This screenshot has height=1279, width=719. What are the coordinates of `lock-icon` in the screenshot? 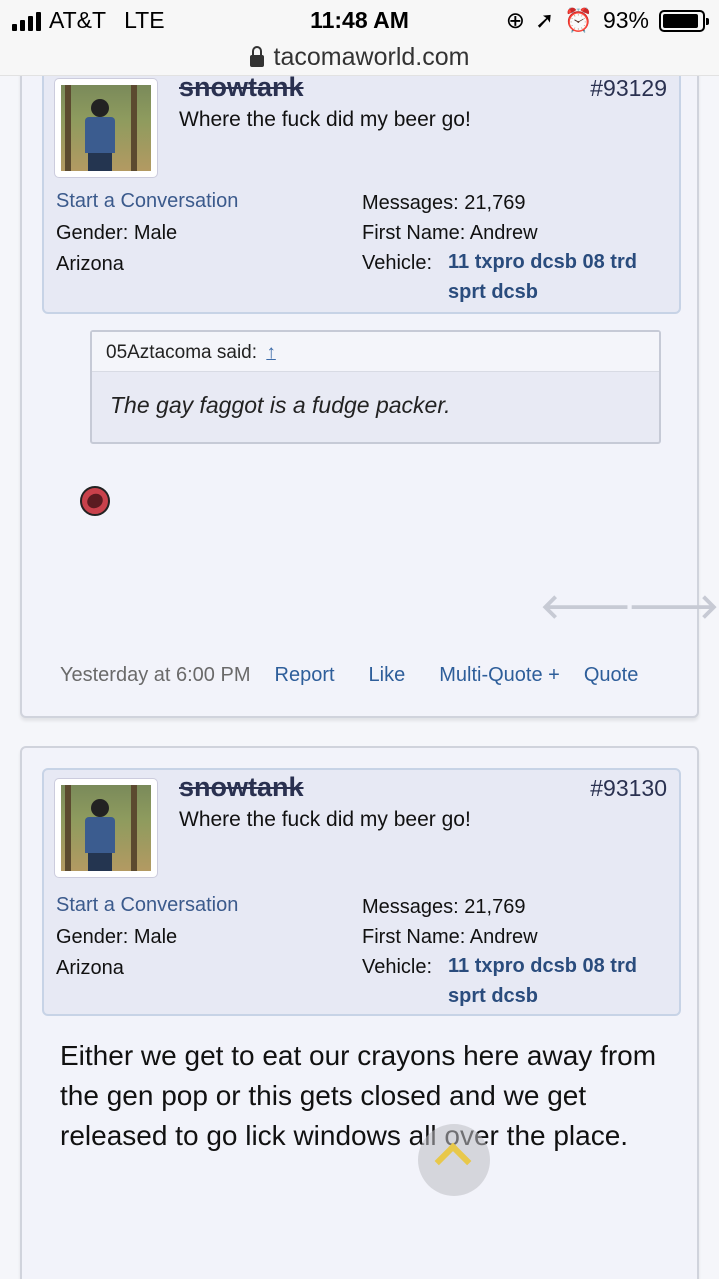 It's located at (256, 56).